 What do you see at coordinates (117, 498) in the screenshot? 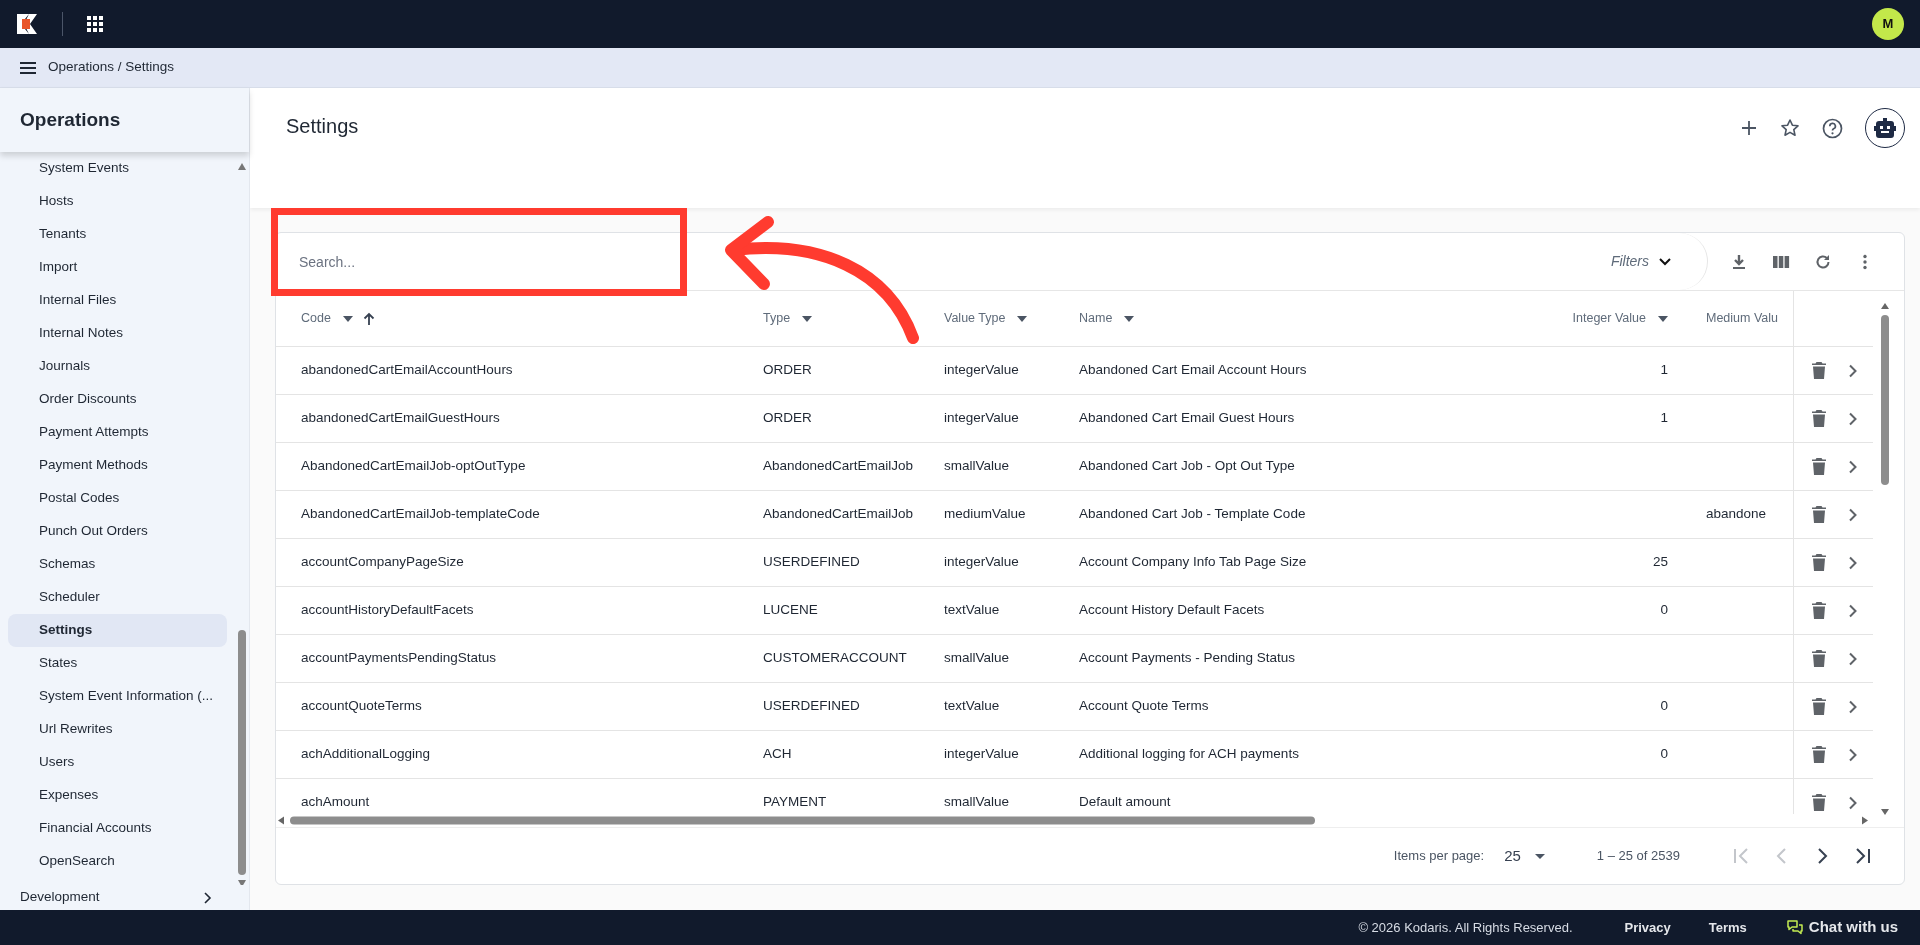
I see `sidebar-item: Postal Codes` at bounding box center [117, 498].